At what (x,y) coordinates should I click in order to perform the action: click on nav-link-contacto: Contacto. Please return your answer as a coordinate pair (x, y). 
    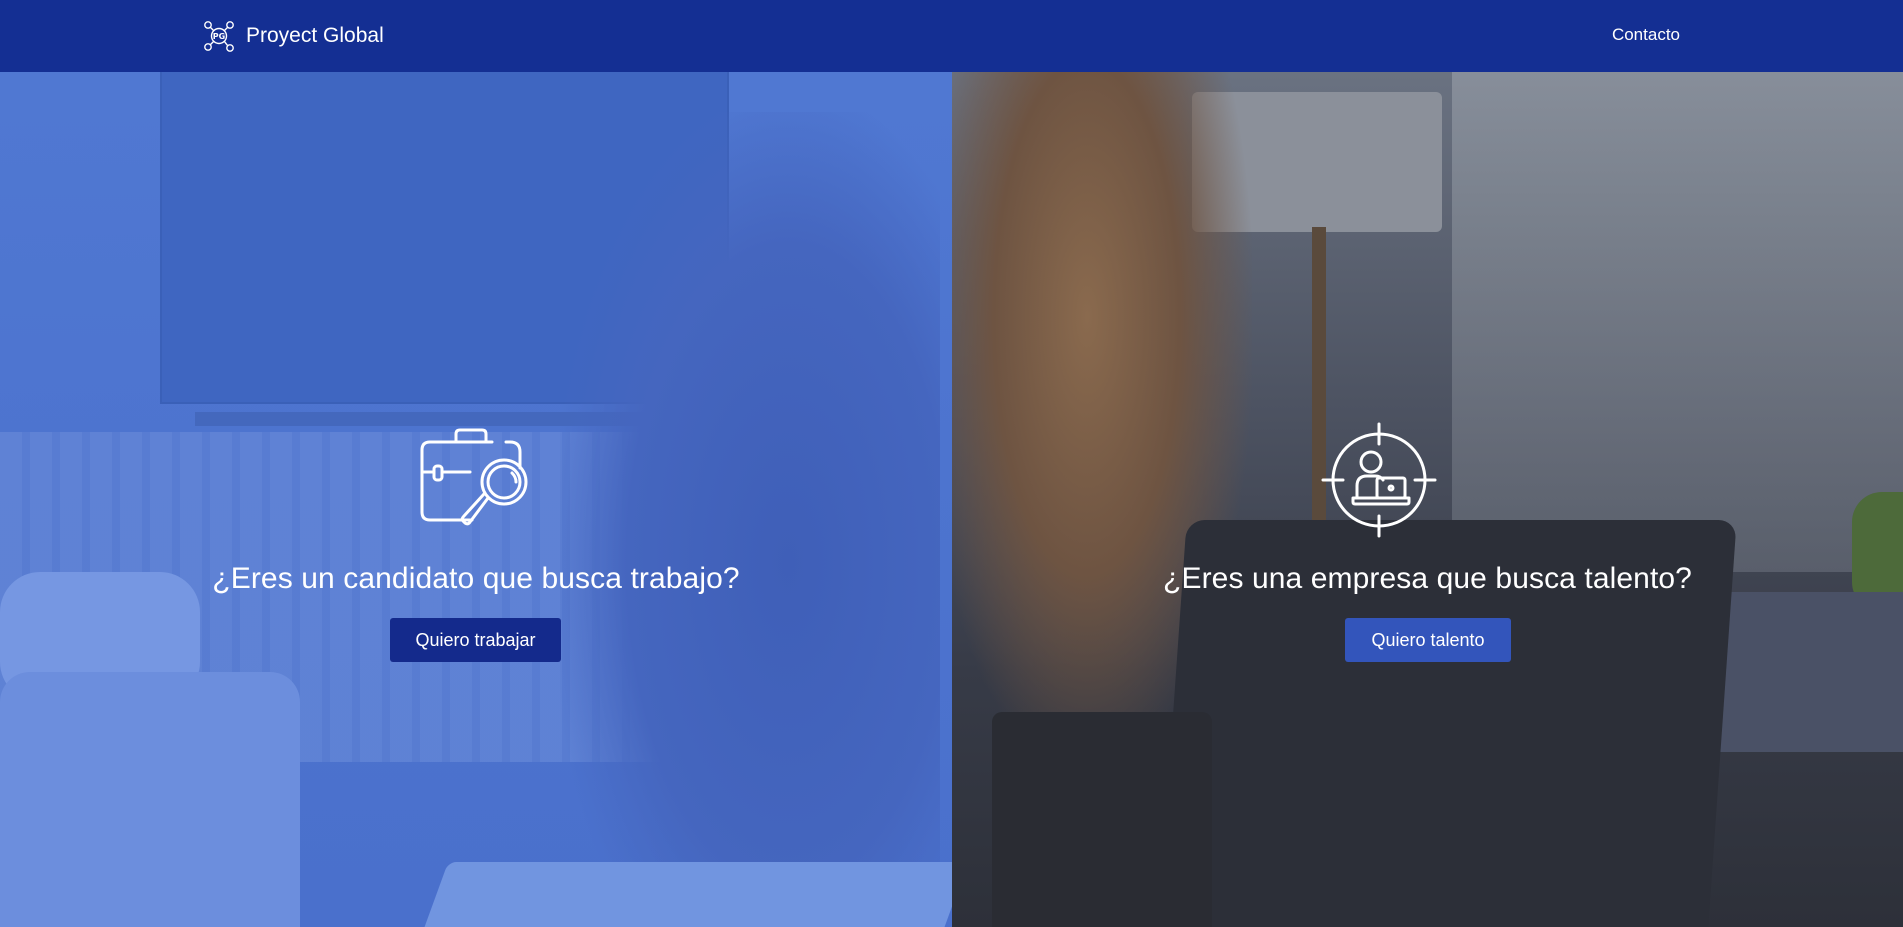
    Looking at the image, I should click on (1646, 35).